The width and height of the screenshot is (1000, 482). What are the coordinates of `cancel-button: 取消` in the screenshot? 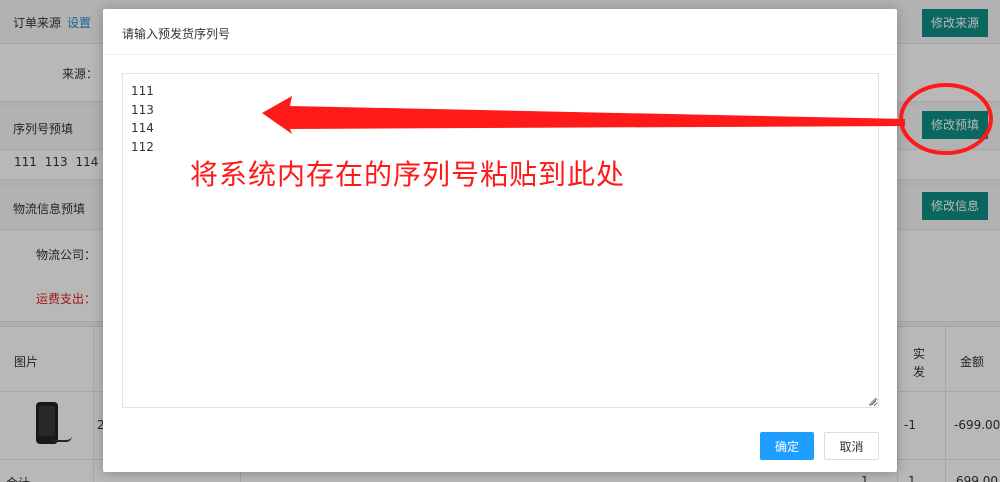 It's located at (851, 446).